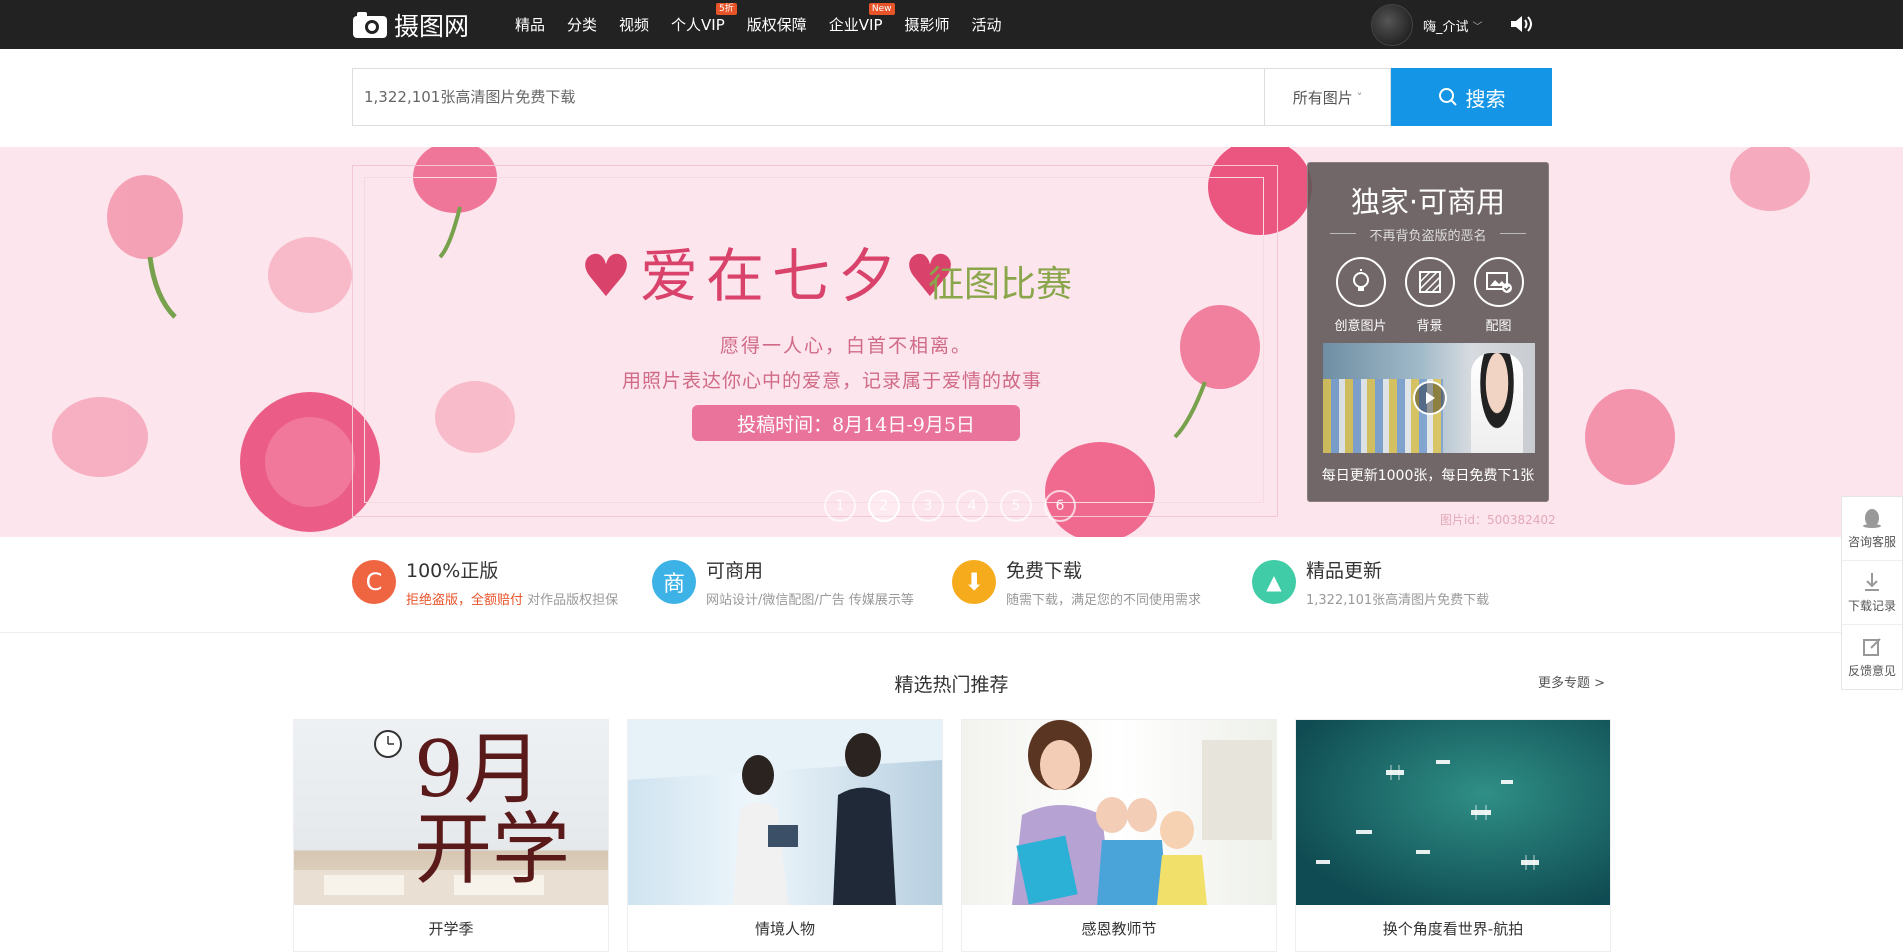  I want to click on copyright-icon: C, so click(374, 582).